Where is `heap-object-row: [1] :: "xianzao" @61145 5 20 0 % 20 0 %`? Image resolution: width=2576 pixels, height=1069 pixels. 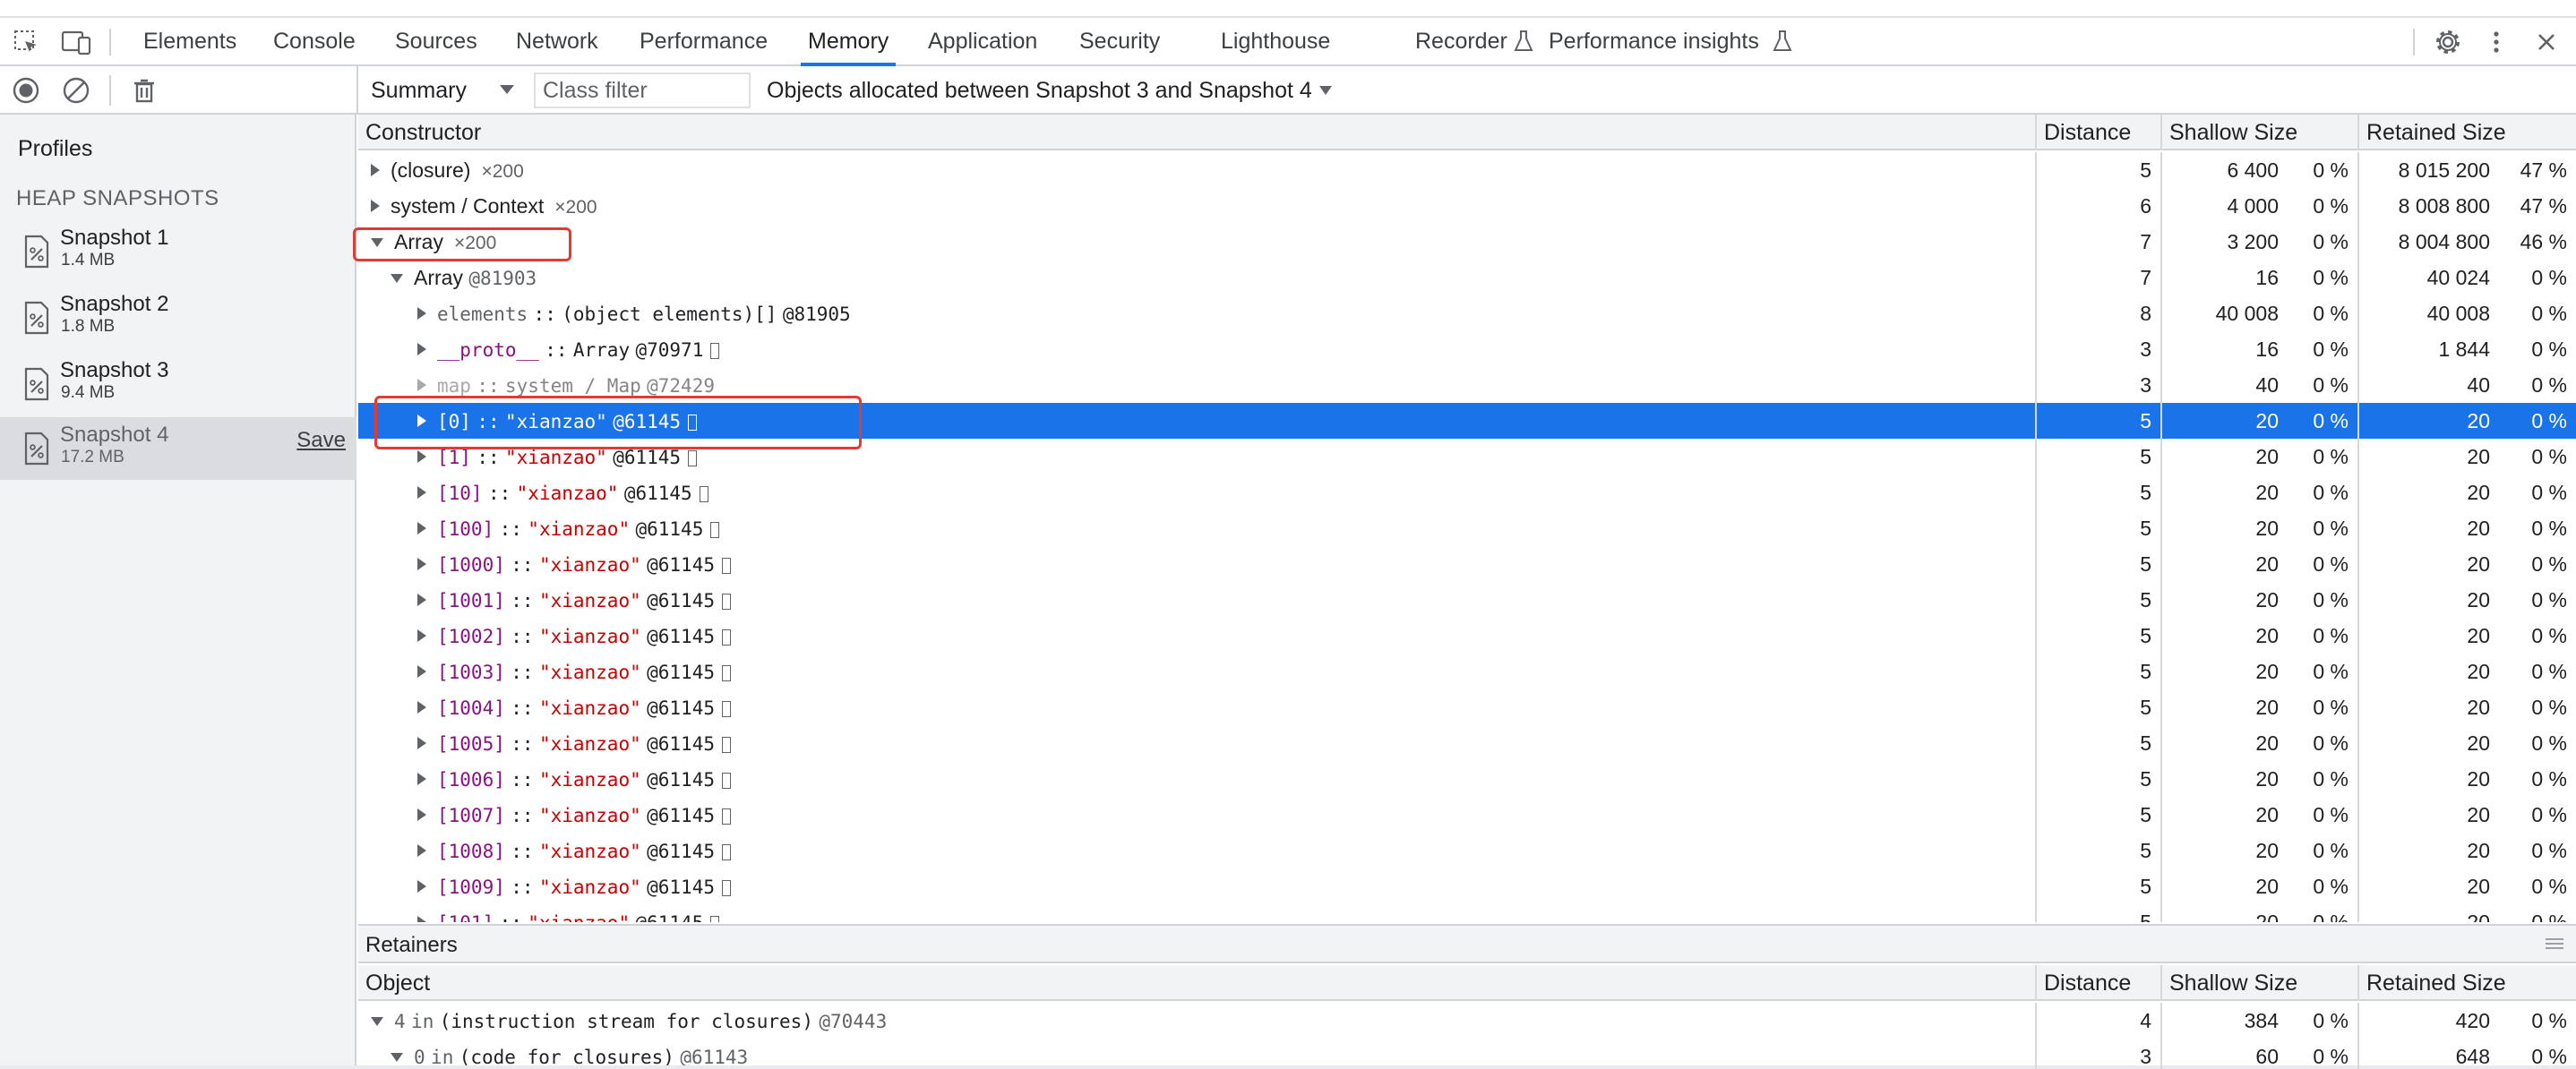 heap-object-row: [1] :: "xianzao" @61145 5 20 0 % 20 0 % is located at coordinates (1467, 457).